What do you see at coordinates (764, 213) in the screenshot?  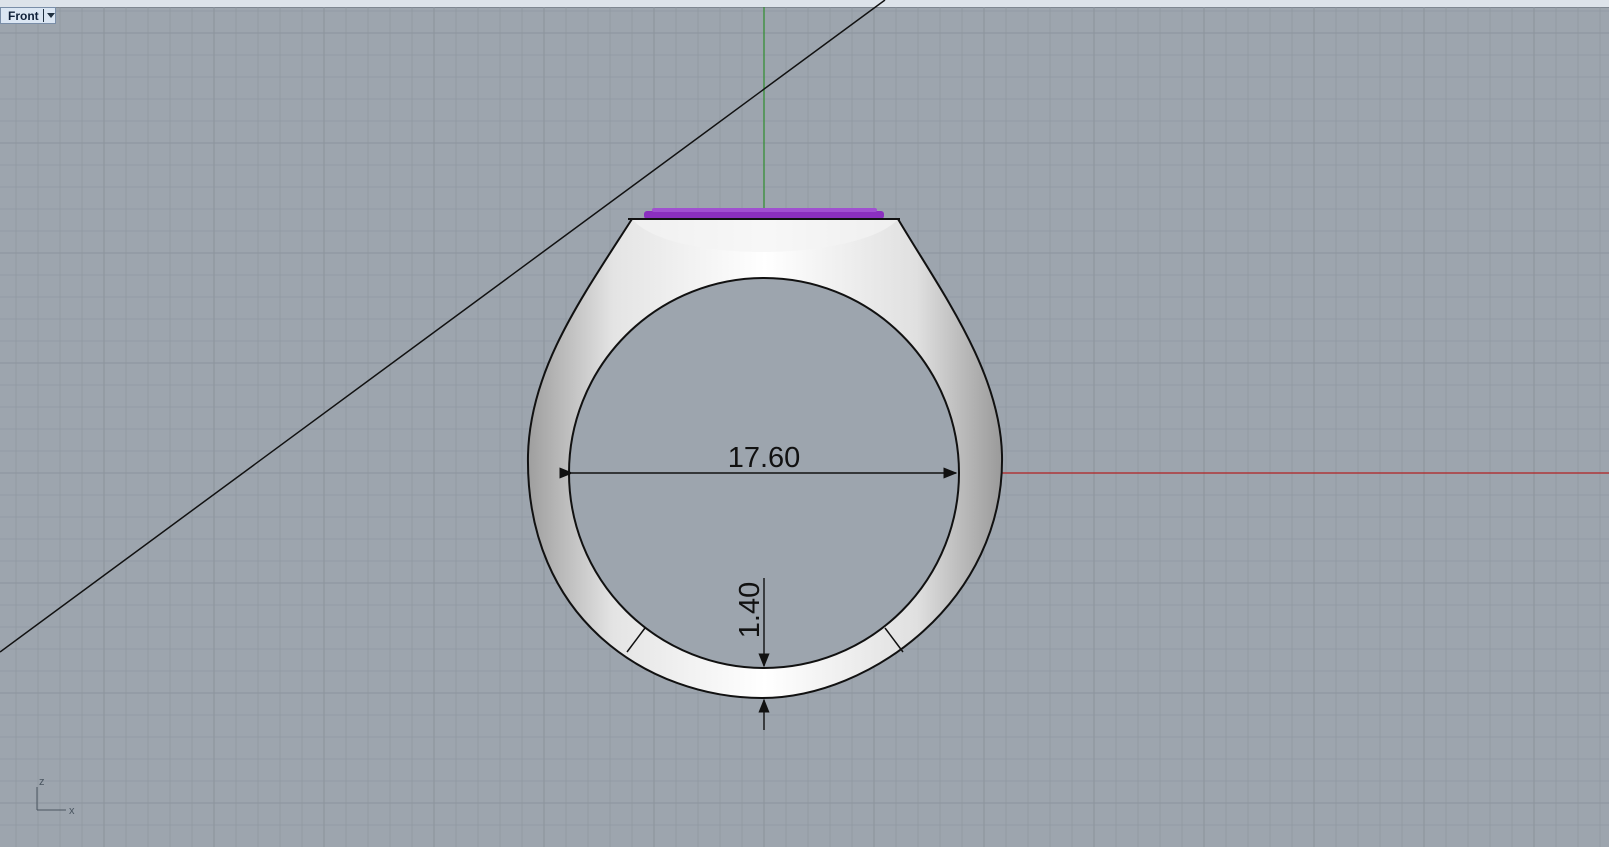 I see `gem-pave` at bounding box center [764, 213].